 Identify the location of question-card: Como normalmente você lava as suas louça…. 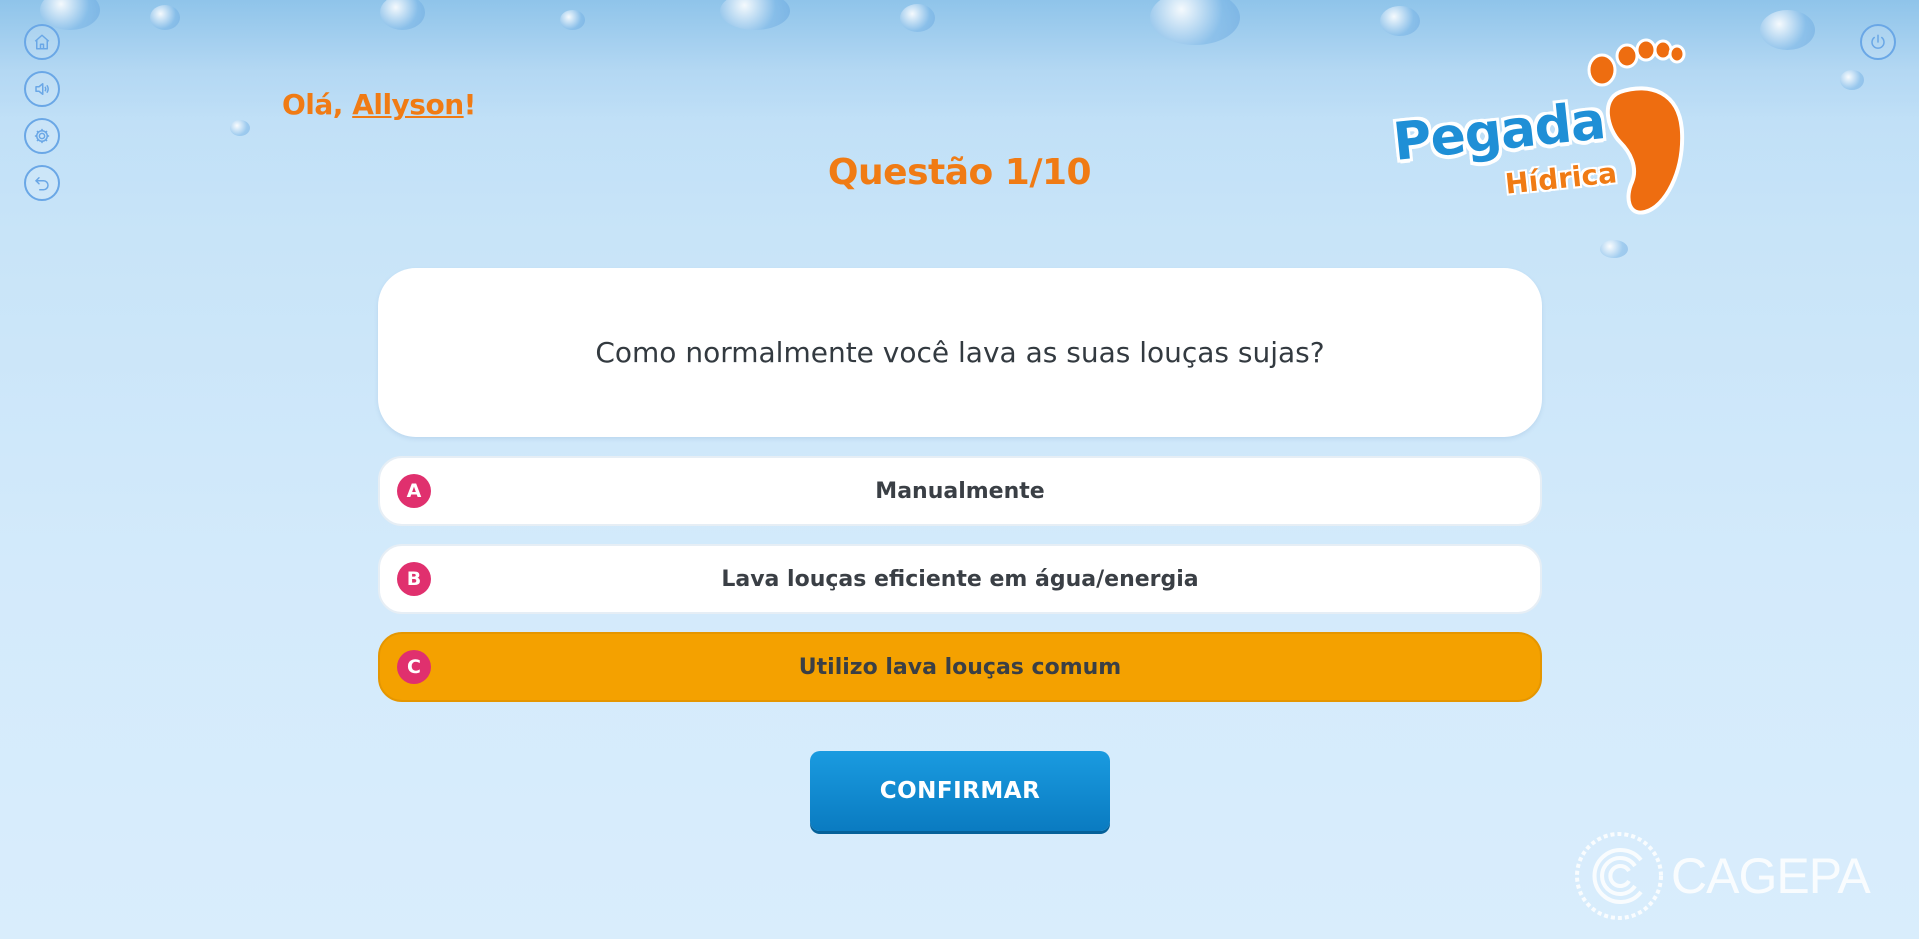
(960, 352).